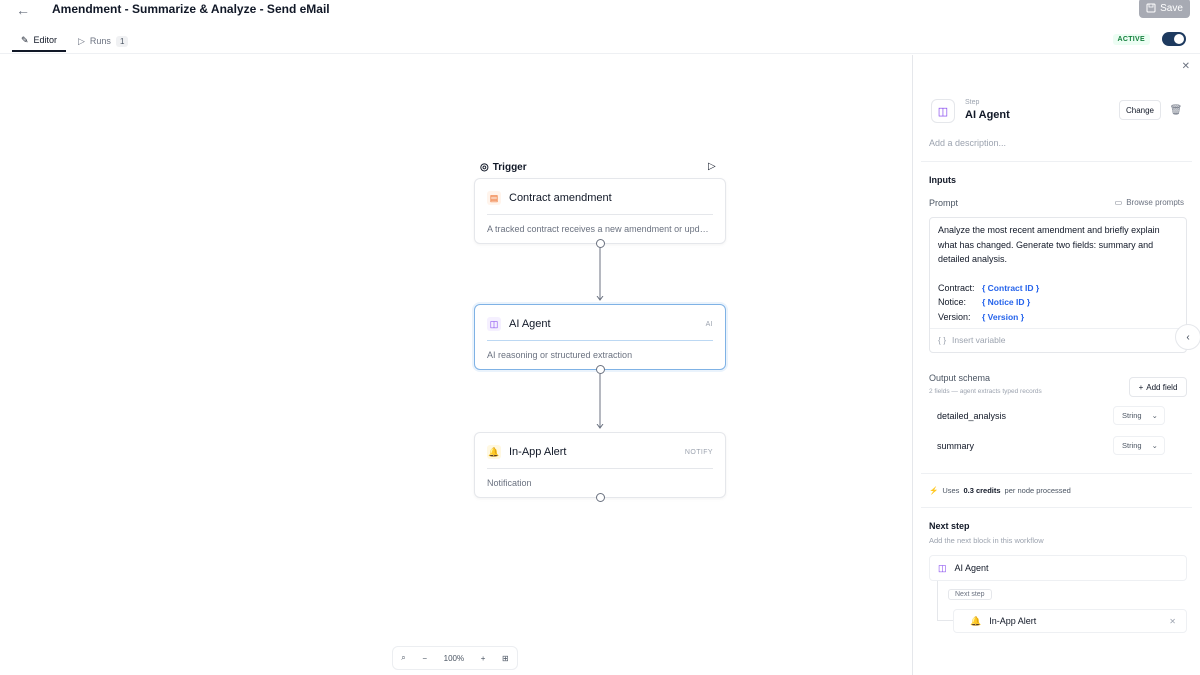  Describe the element at coordinates (1010, 288) in the screenshot. I see `variable-pill: { Contract ID }` at that location.